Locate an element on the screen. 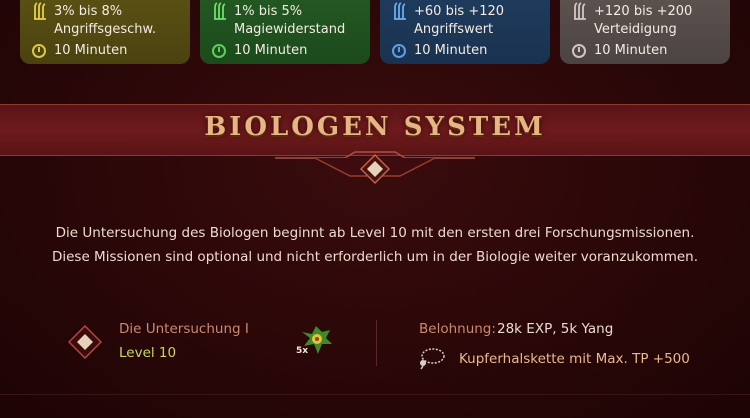  buff-value: 1% bis 5% is located at coordinates (268, 11).